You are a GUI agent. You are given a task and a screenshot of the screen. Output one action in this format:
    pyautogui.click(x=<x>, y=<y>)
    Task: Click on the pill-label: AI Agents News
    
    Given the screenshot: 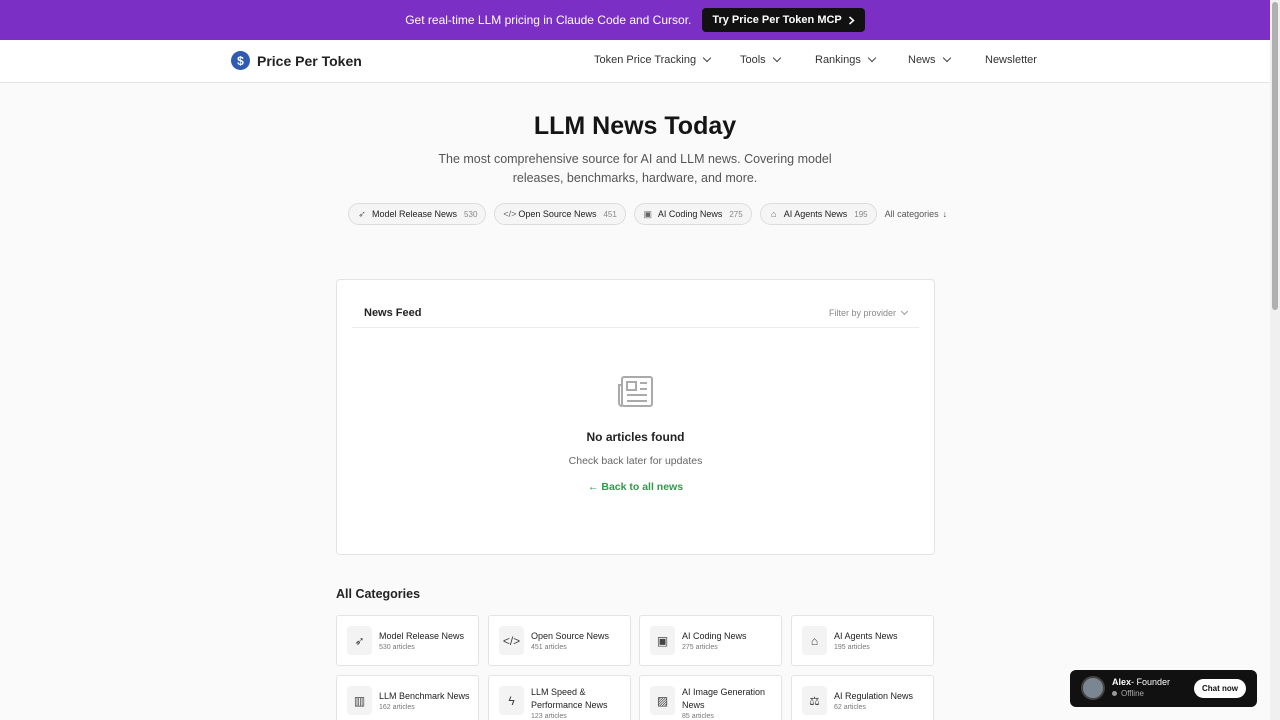 What is the action you would take?
    pyautogui.click(x=815, y=214)
    